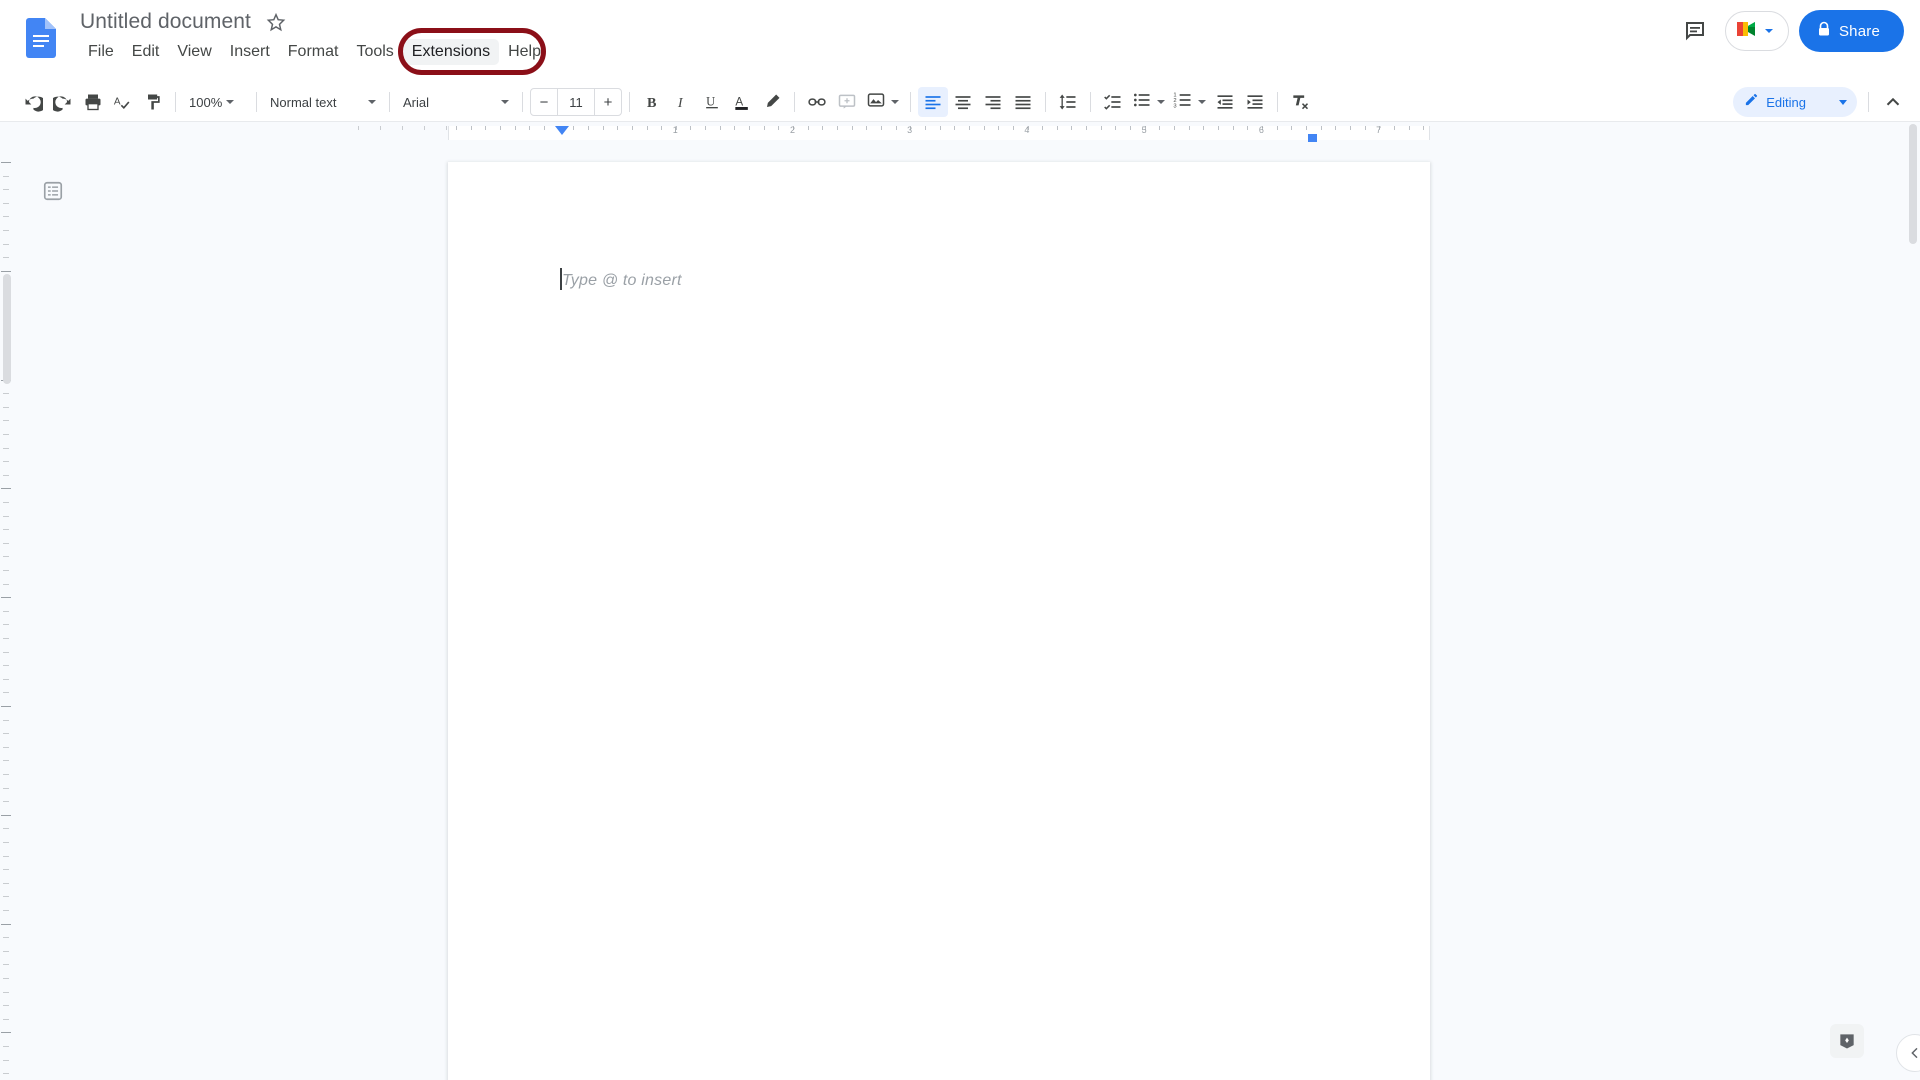 This screenshot has height=1080, width=1920. I want to click on page-placeholder-text: Type @ to insert, so click(622, 280).